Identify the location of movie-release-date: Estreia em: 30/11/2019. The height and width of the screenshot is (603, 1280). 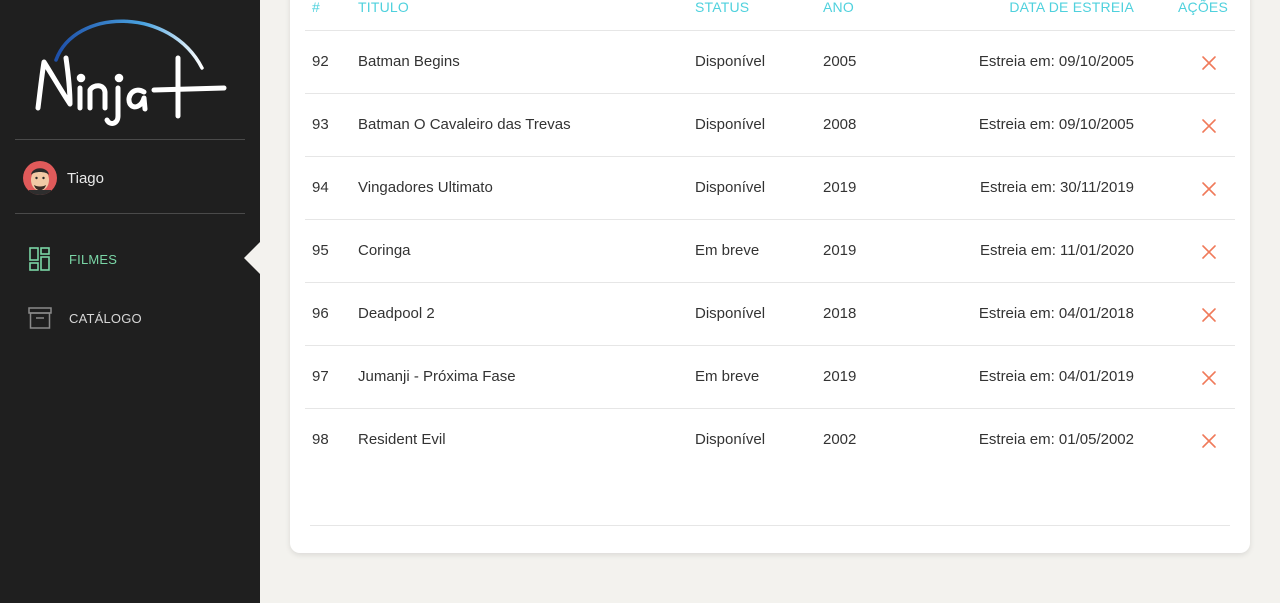
(1057, 187).